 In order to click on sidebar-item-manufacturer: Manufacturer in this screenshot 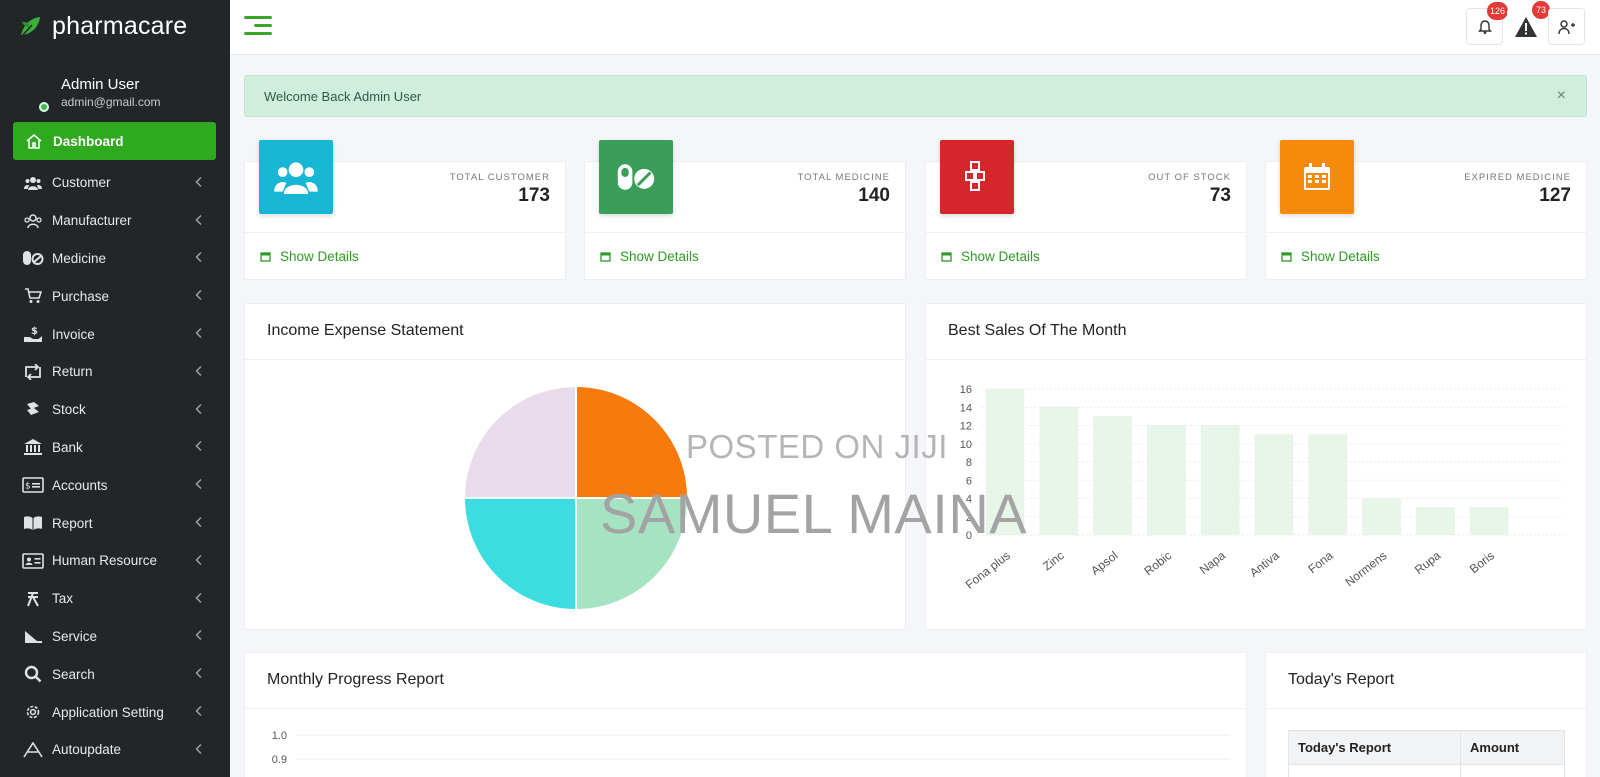, I will do `click(115, 221)`.